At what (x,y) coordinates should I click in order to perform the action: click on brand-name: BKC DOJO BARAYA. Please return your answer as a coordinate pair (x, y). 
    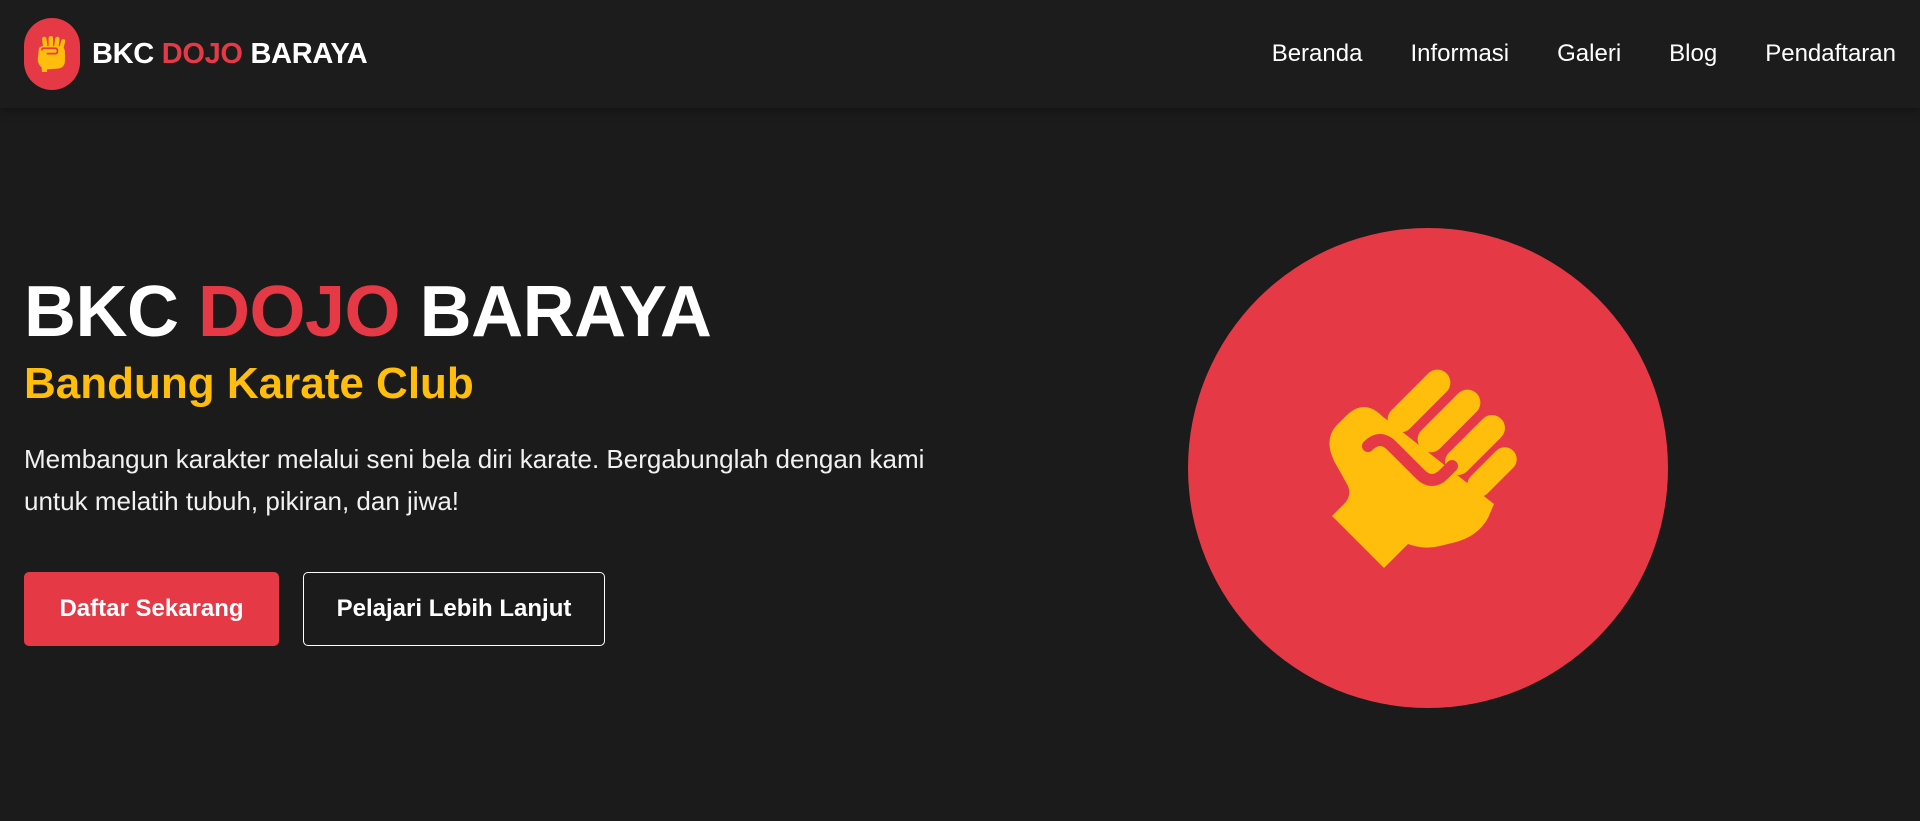
    Looking at the image, I should click on (230, 54).